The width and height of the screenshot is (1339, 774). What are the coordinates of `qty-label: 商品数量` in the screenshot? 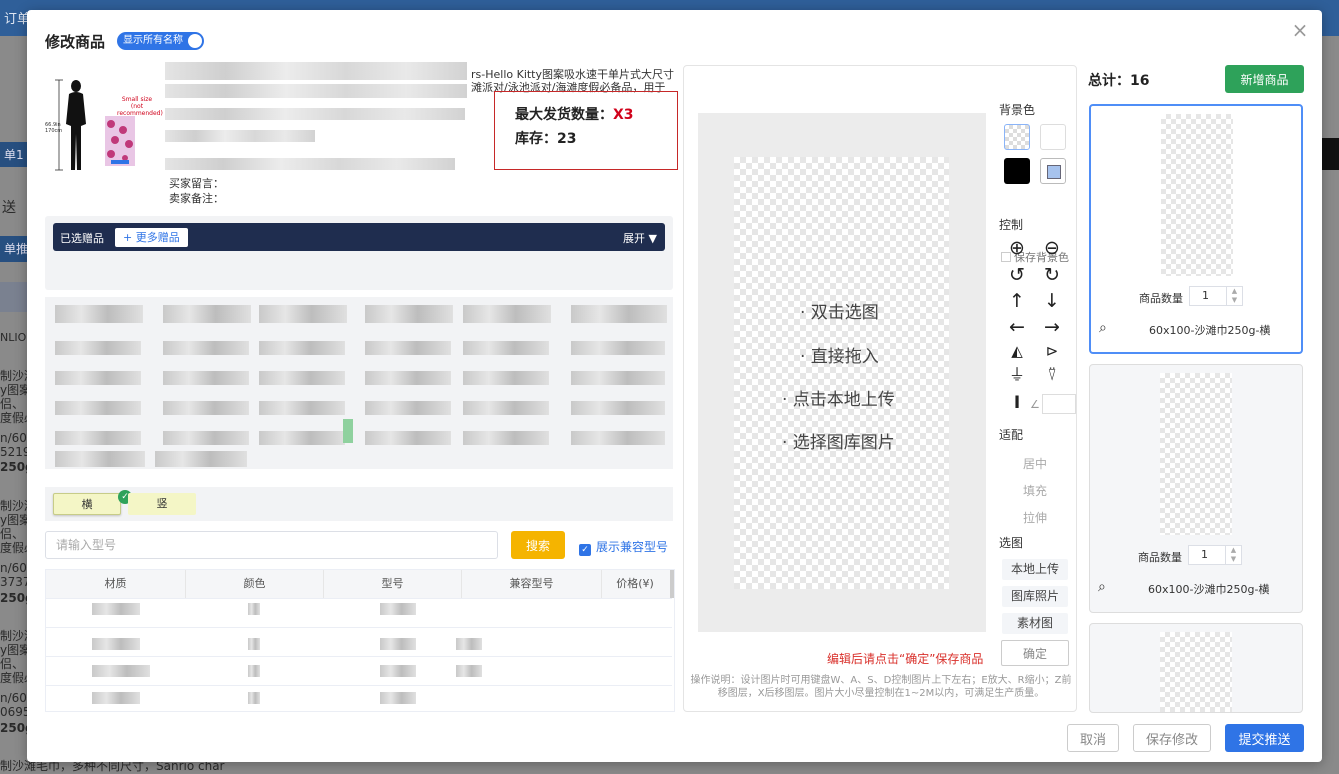 It's located at (1161, 298).